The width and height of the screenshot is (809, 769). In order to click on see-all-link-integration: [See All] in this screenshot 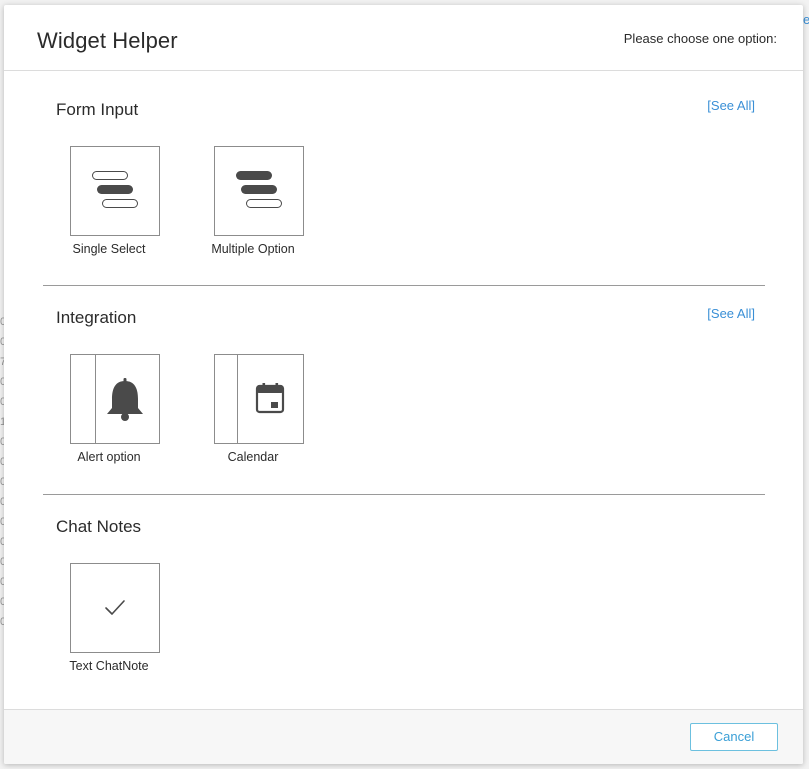, I will do `click(731, 313)`.